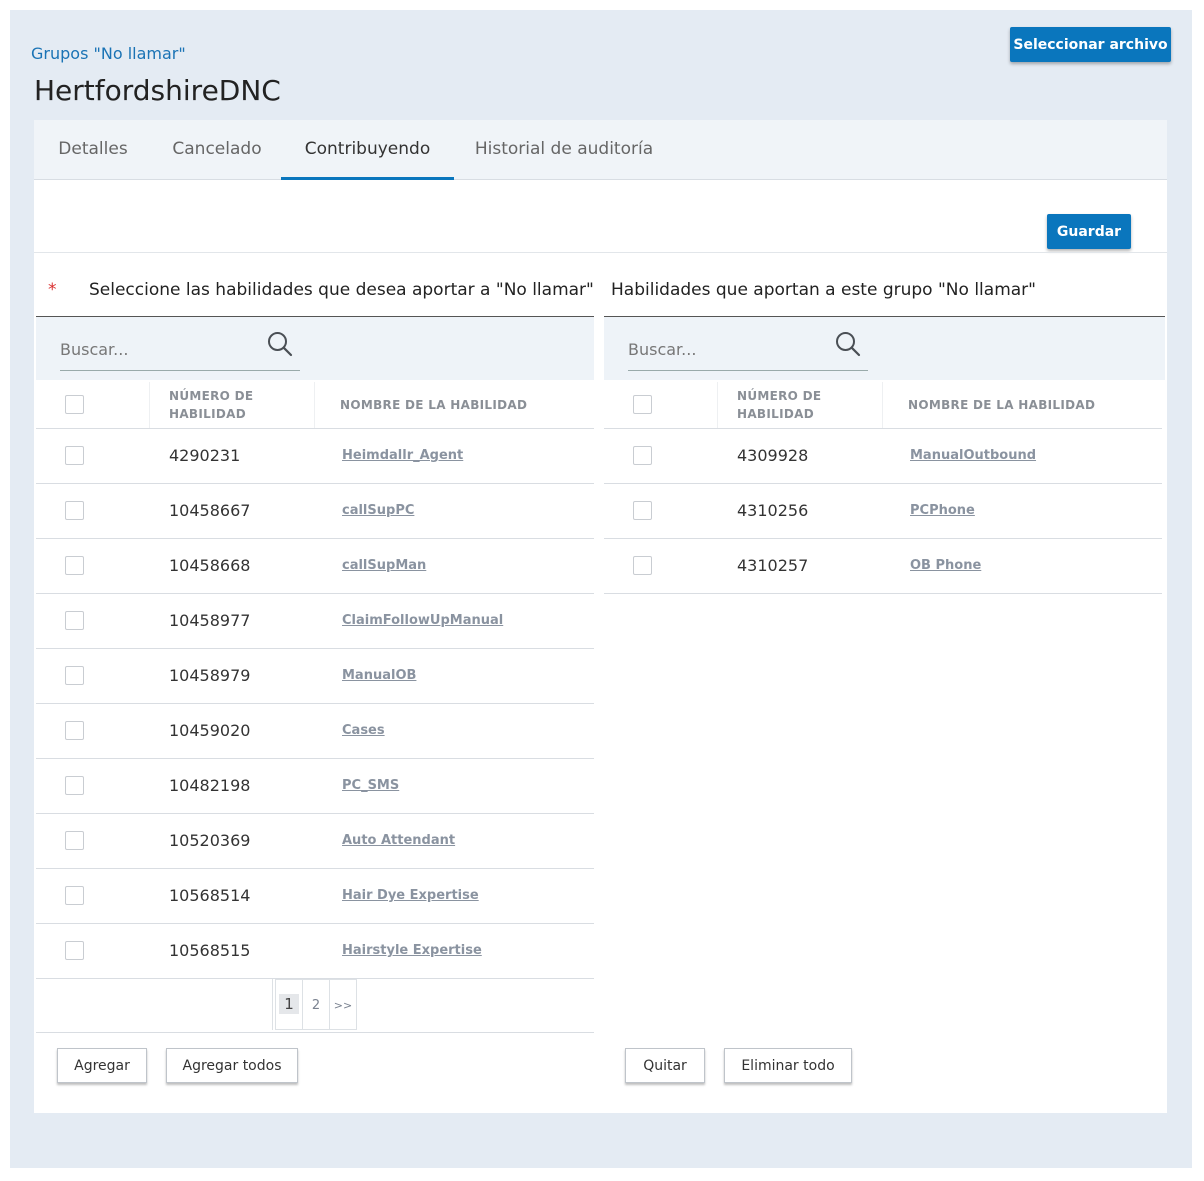 This screenshot has height=1181, width=1204. Describe the element at coordinates (289, 1004) in the screenshot. I see `page-1-button: 1` at that location.